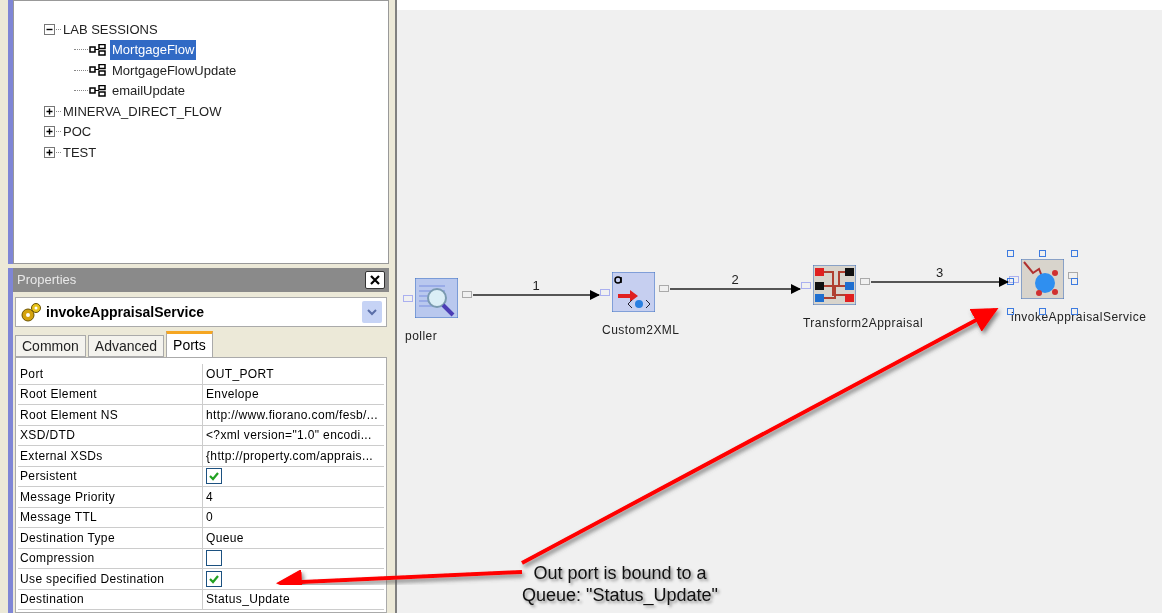 This screenshot has width=1162, height=613. What do you see at coordinates (31, 312) in the screenshot?
I see `gears-icon` at bounding box center [31, 312].